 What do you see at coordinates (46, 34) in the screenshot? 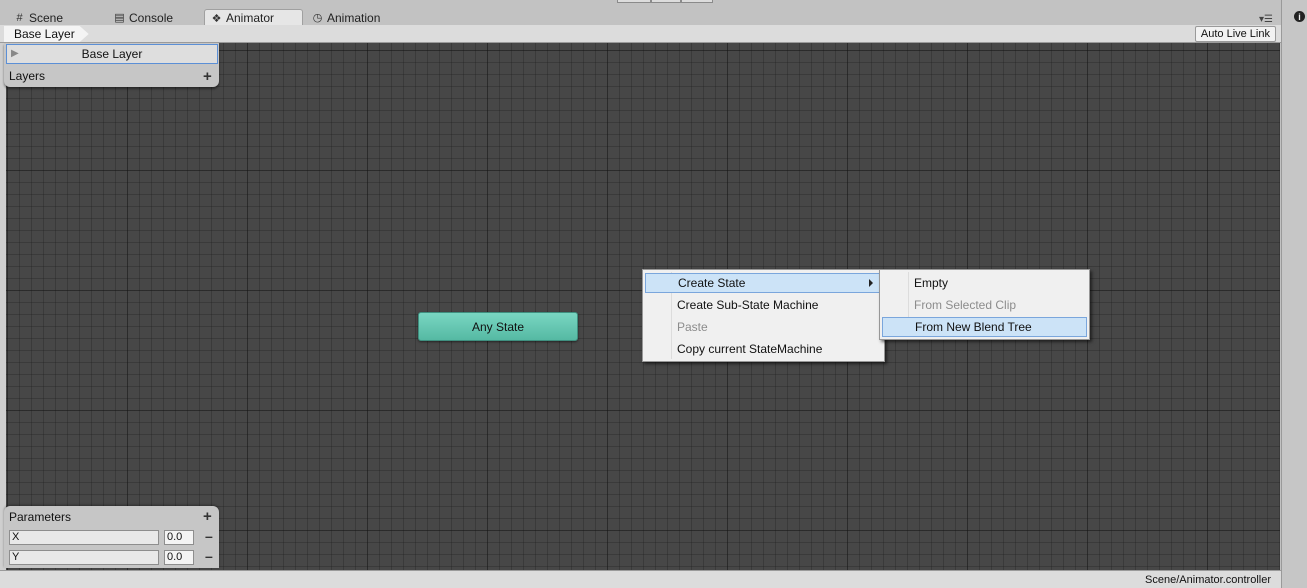
I see `breadcrumb: Base Layer` at bounding box center [46, 34].